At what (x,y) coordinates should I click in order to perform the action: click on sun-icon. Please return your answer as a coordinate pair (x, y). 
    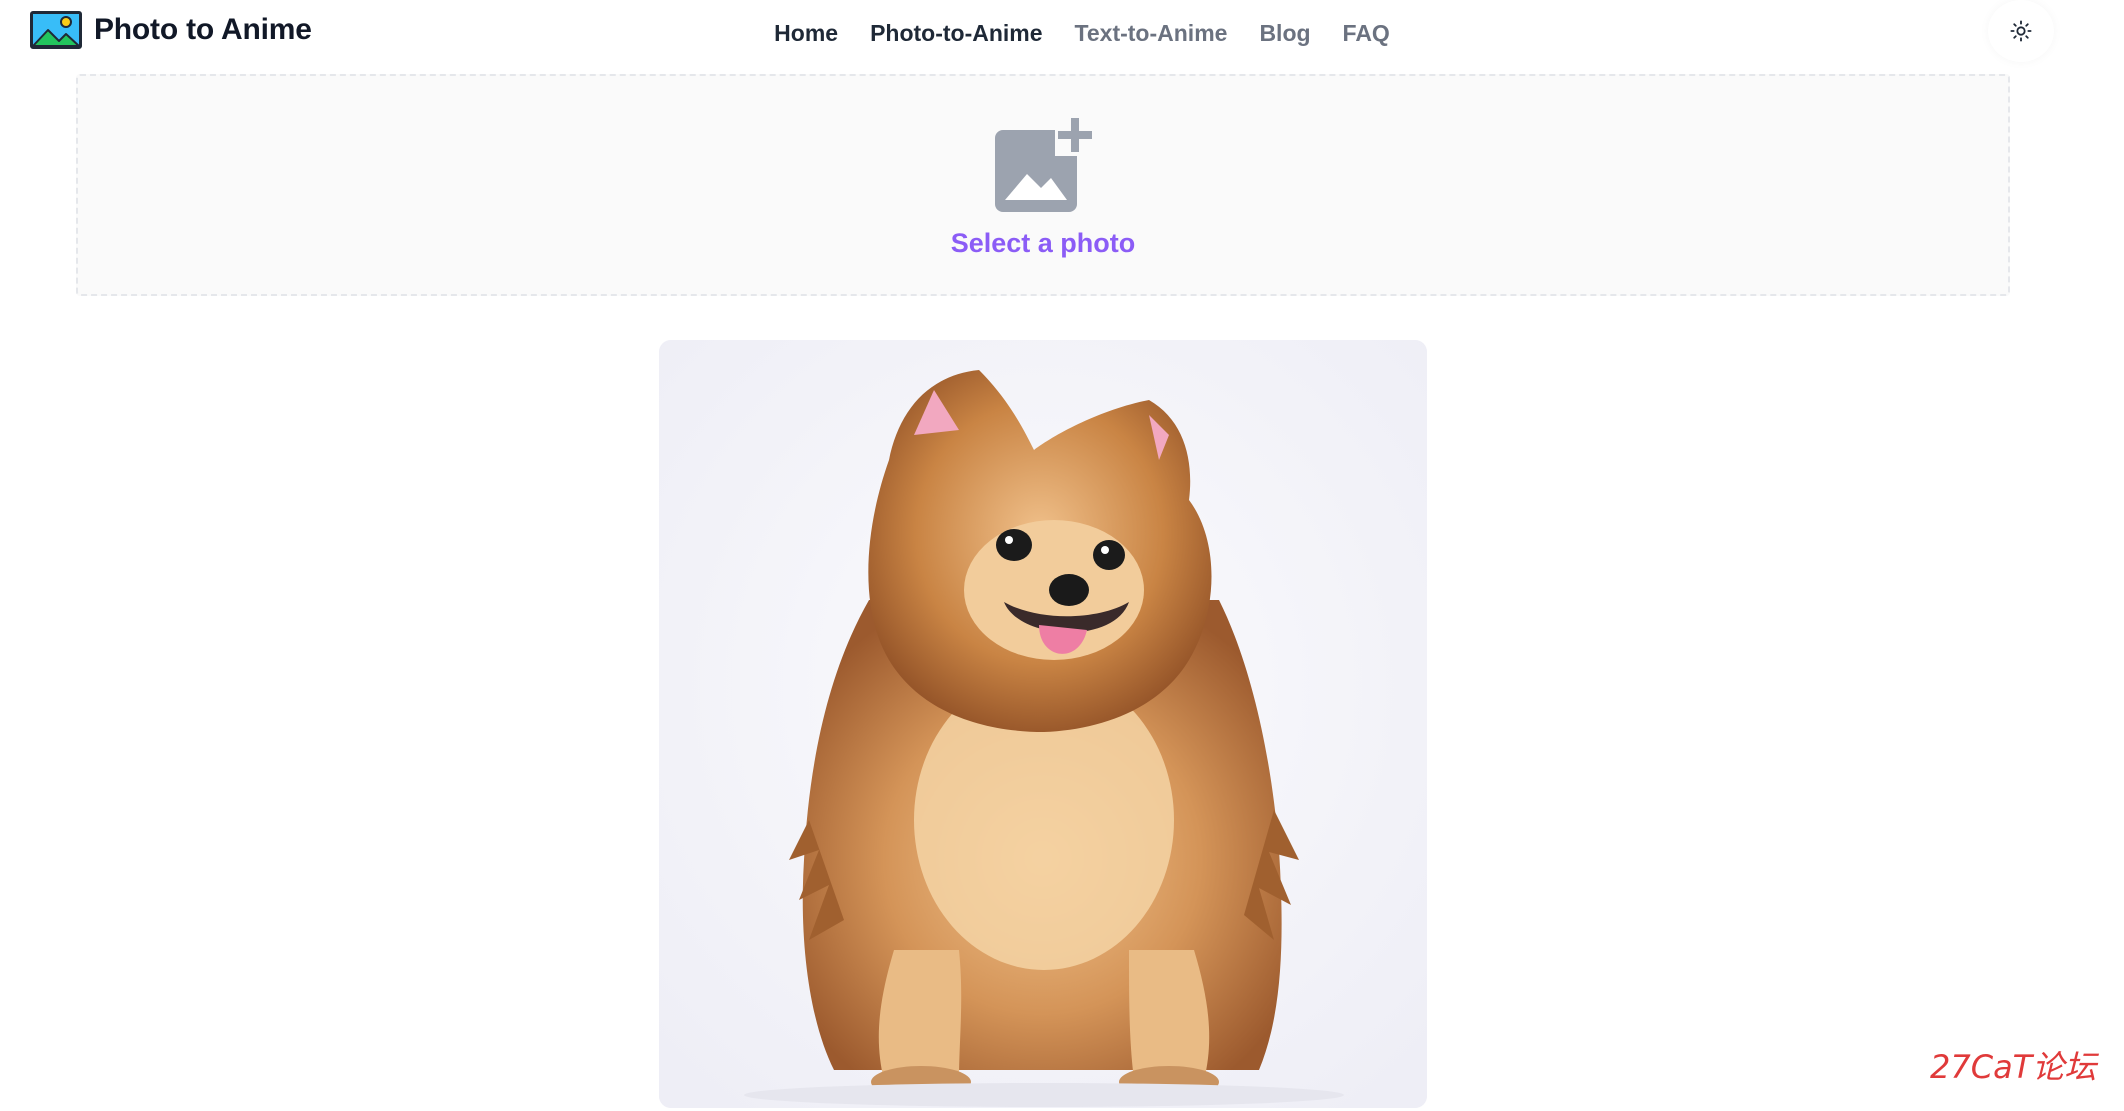
    Looking at the image, I should click on (2021, 31).